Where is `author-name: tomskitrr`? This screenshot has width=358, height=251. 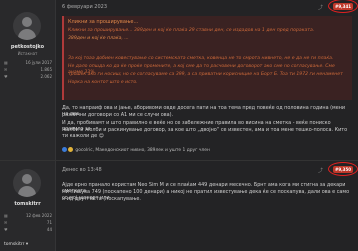 author-name: tomskitrr is located at coordinates (27, 204).